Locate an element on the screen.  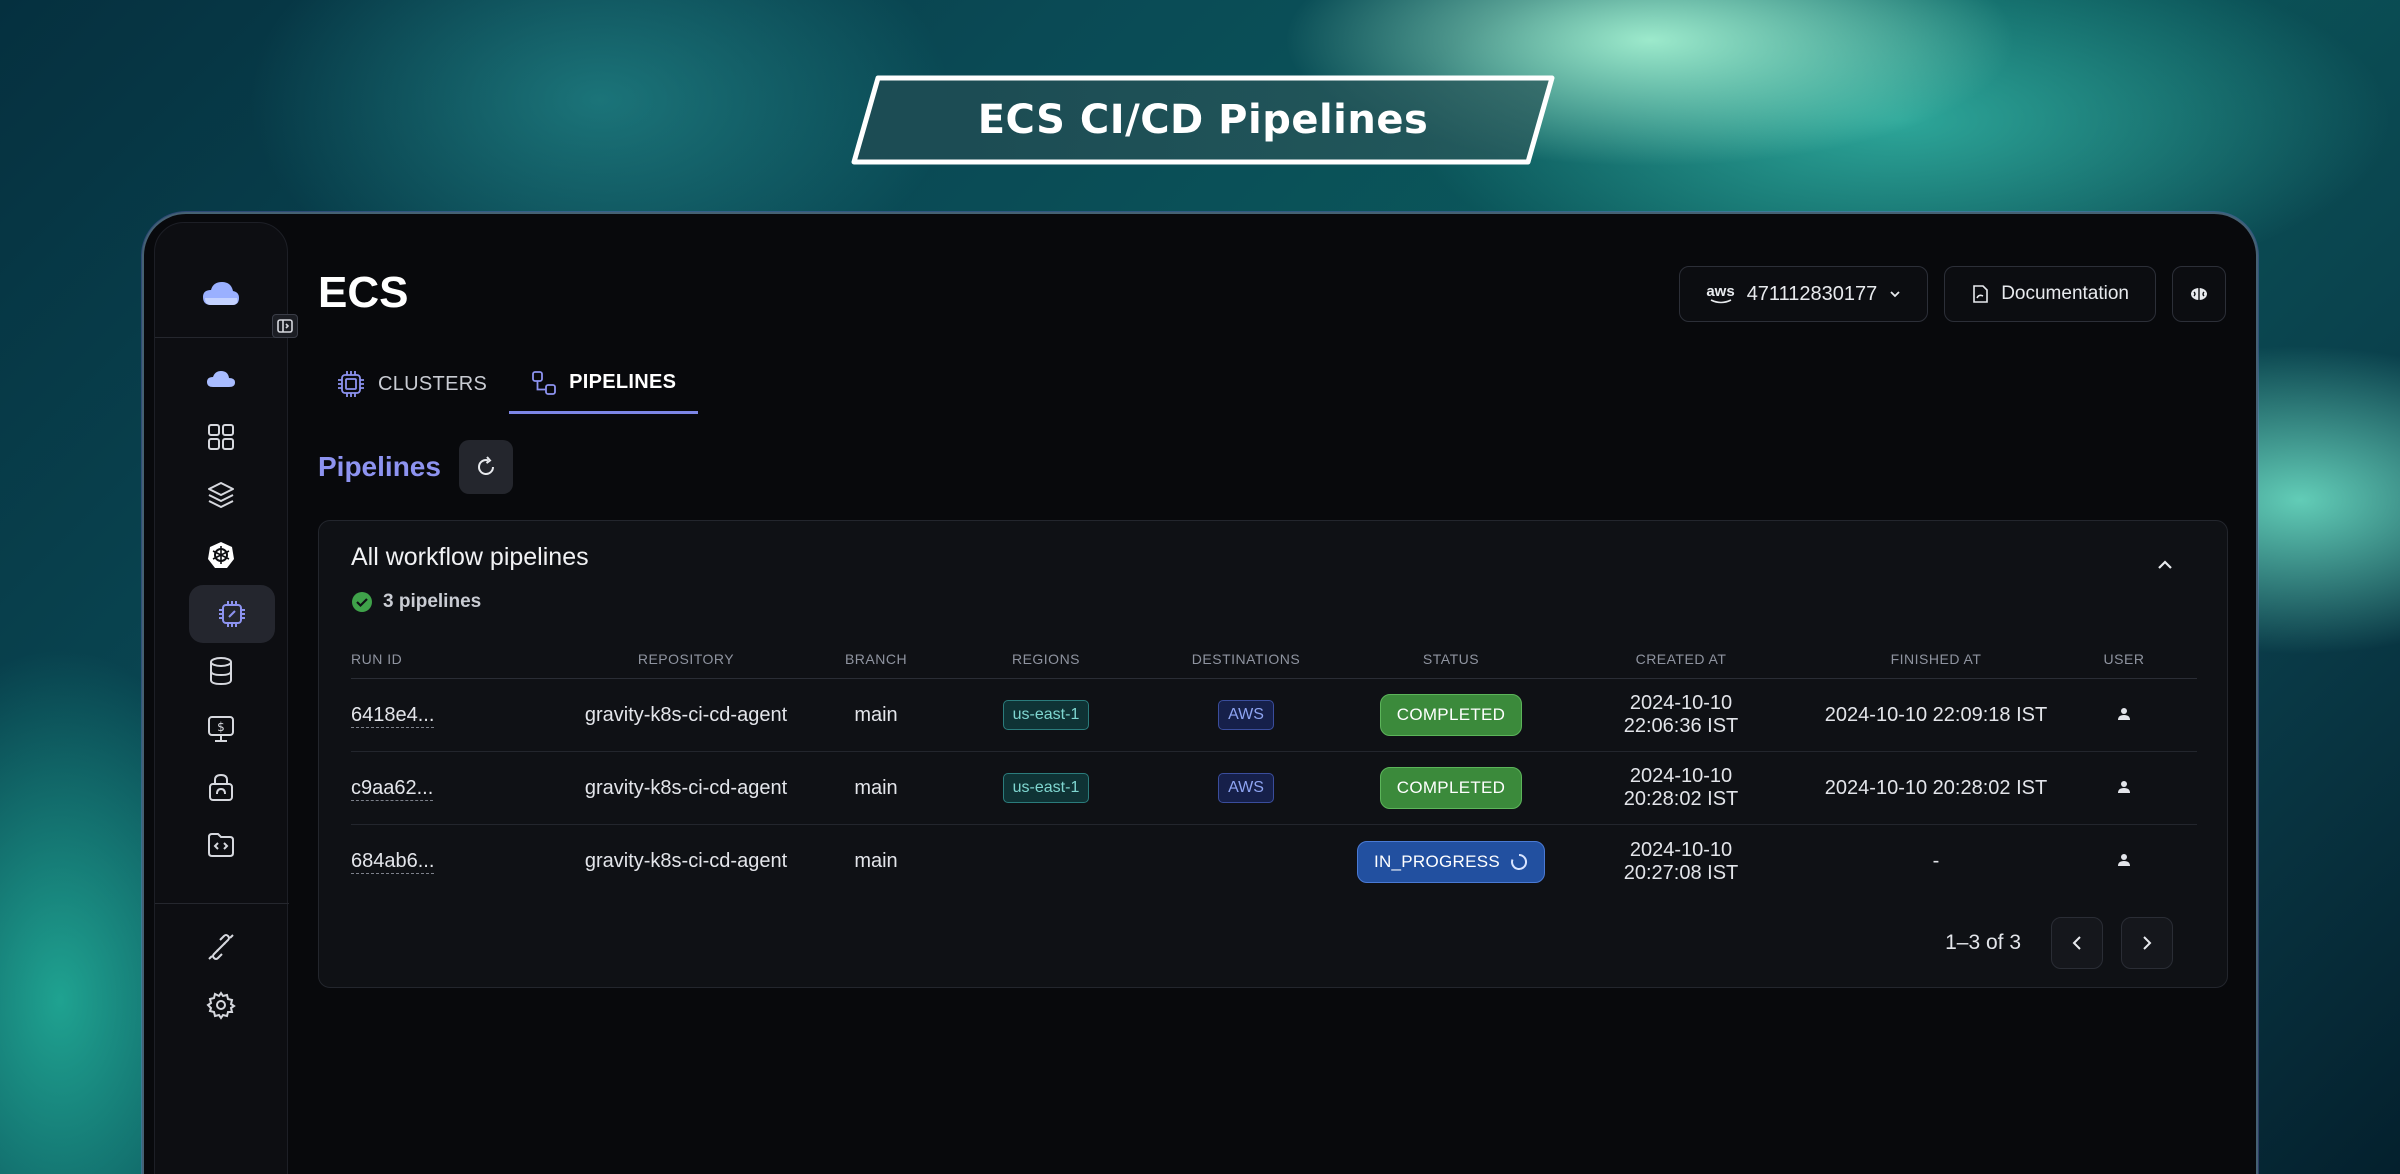
brain-icon is located at coordinates (2199, 294).